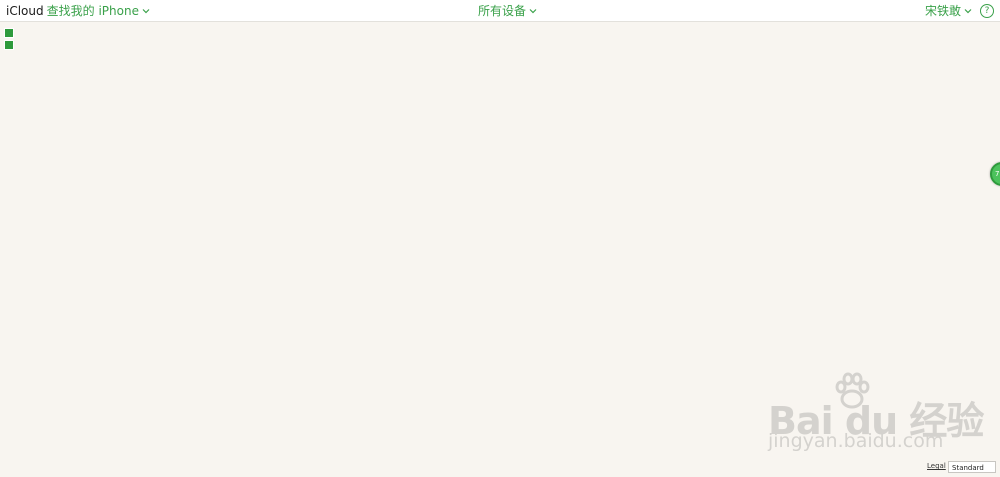 The width and height of the screenshot is (1000, 477). I want to click on device-location-pin: 71, so click(995, 174).